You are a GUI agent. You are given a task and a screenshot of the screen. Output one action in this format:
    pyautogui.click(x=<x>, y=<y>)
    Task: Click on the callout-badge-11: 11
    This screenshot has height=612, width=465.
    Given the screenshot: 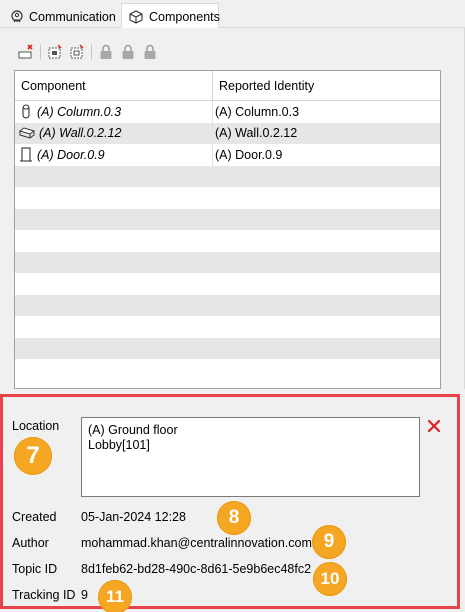 What is the action you would take?
    pyautogui.click(x=115, y=596)
    